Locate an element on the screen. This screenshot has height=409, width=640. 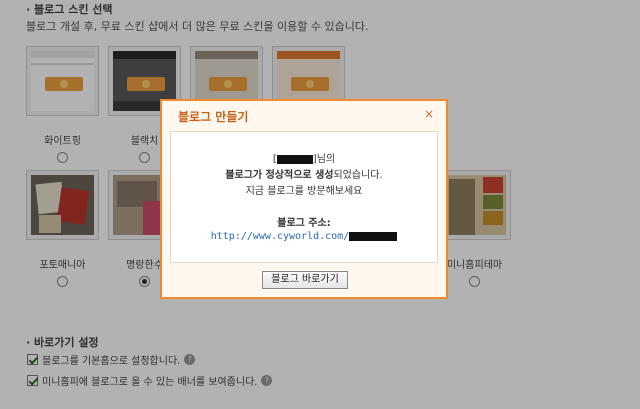
blog-url-link: http://www.cyworld.com/ is located at coordinates (280, 236).